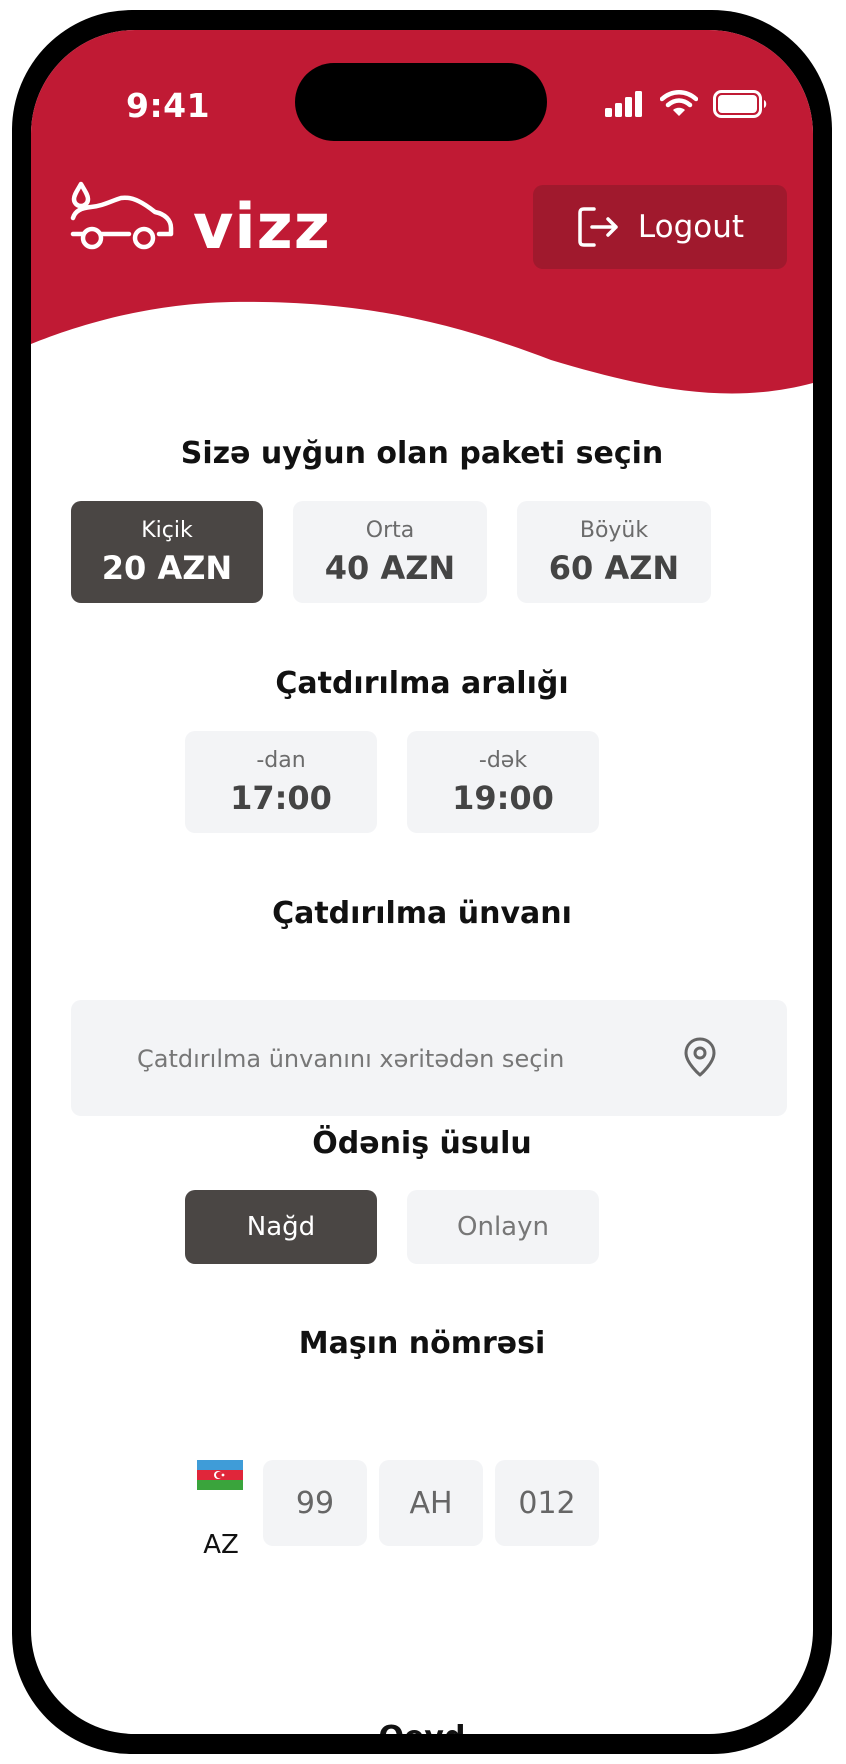  What do you see at coordinates (397, 1059) in the screenshot?
I see `delivery-address-input` at bounding box center [397, 1059].